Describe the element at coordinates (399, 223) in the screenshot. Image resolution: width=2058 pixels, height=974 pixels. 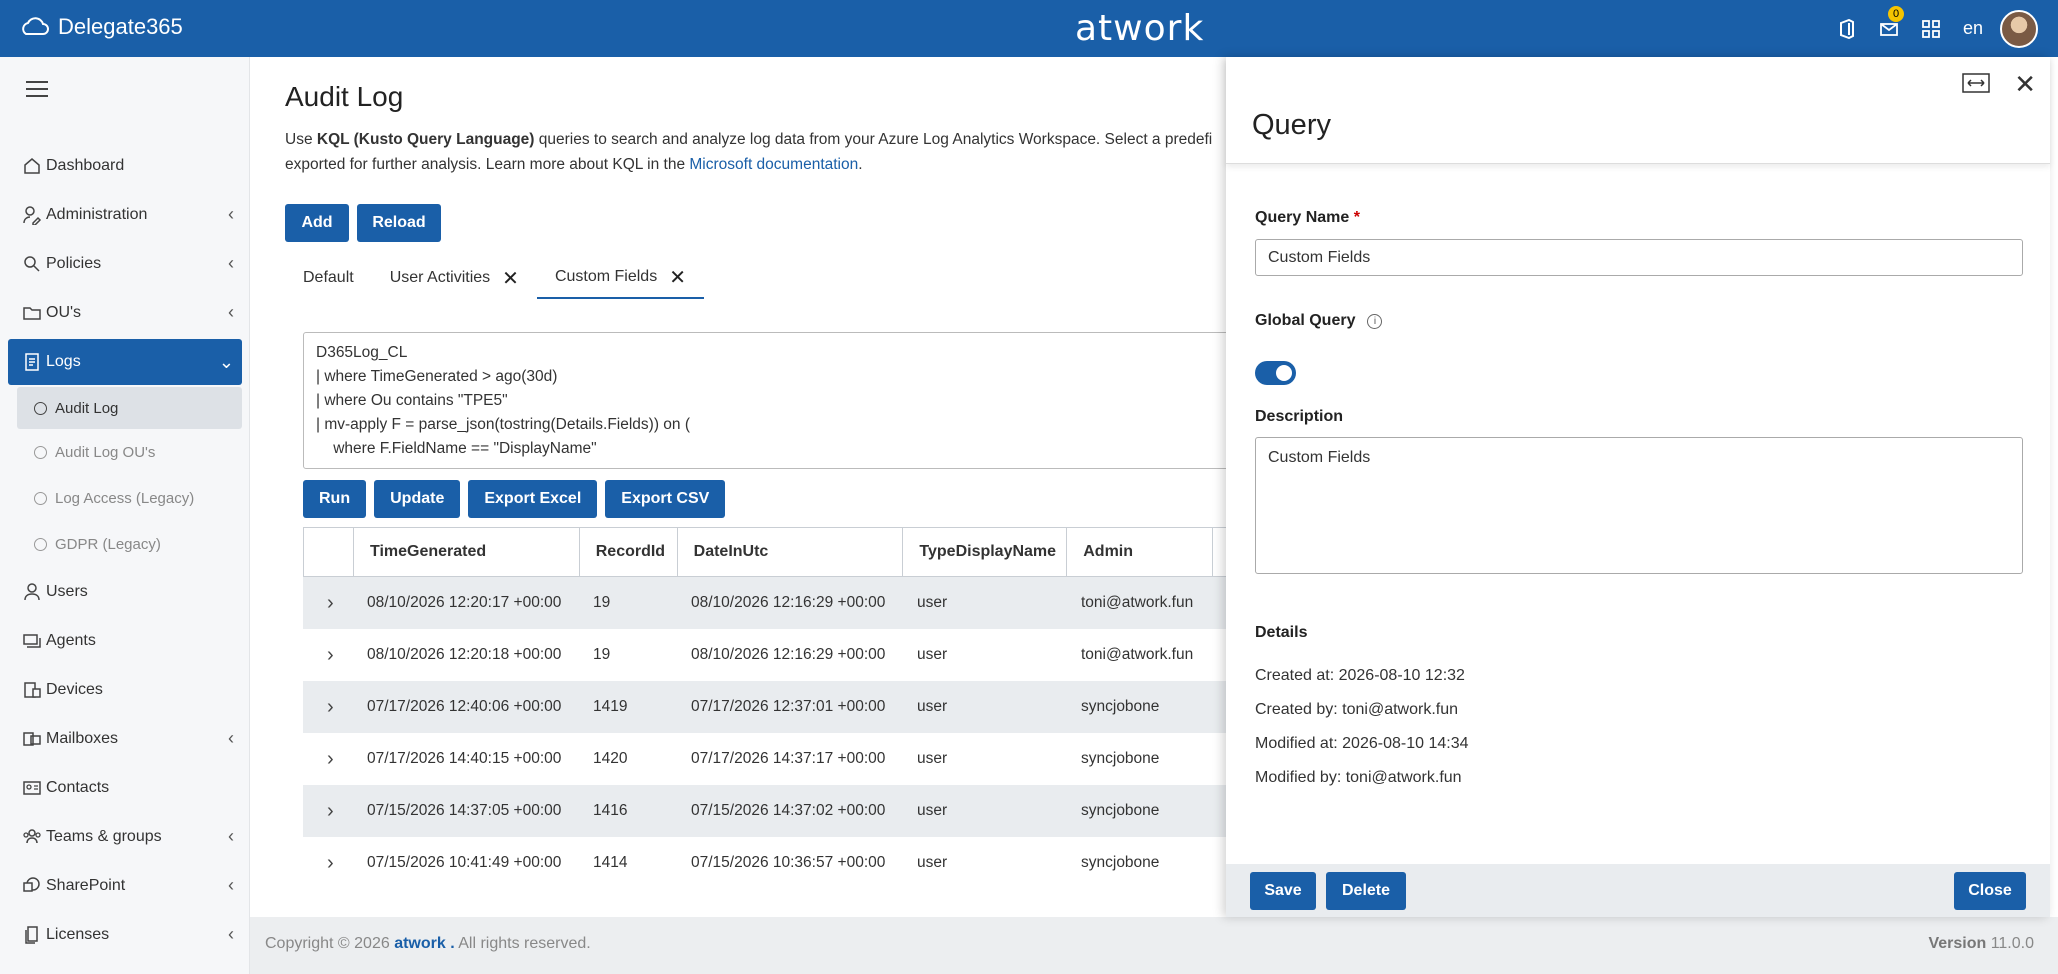
I see `reload-button: Reload` at that location.